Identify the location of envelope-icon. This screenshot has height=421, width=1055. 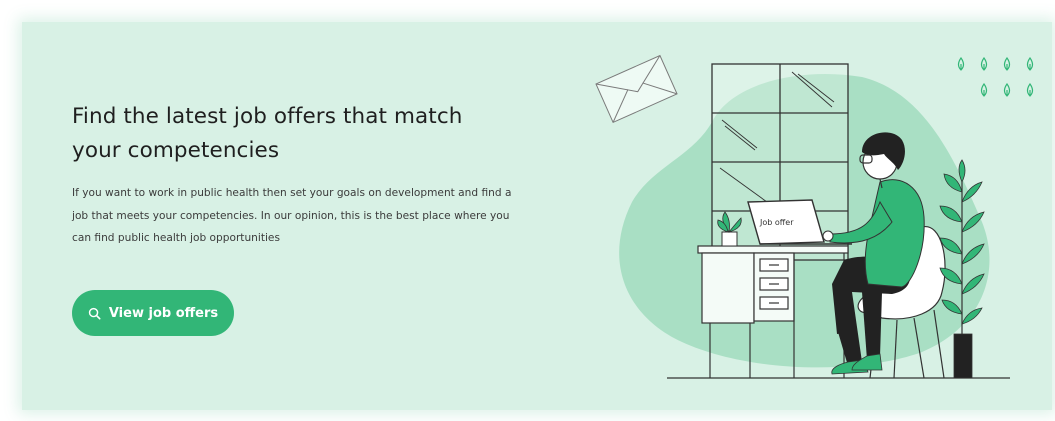
(636, 89).